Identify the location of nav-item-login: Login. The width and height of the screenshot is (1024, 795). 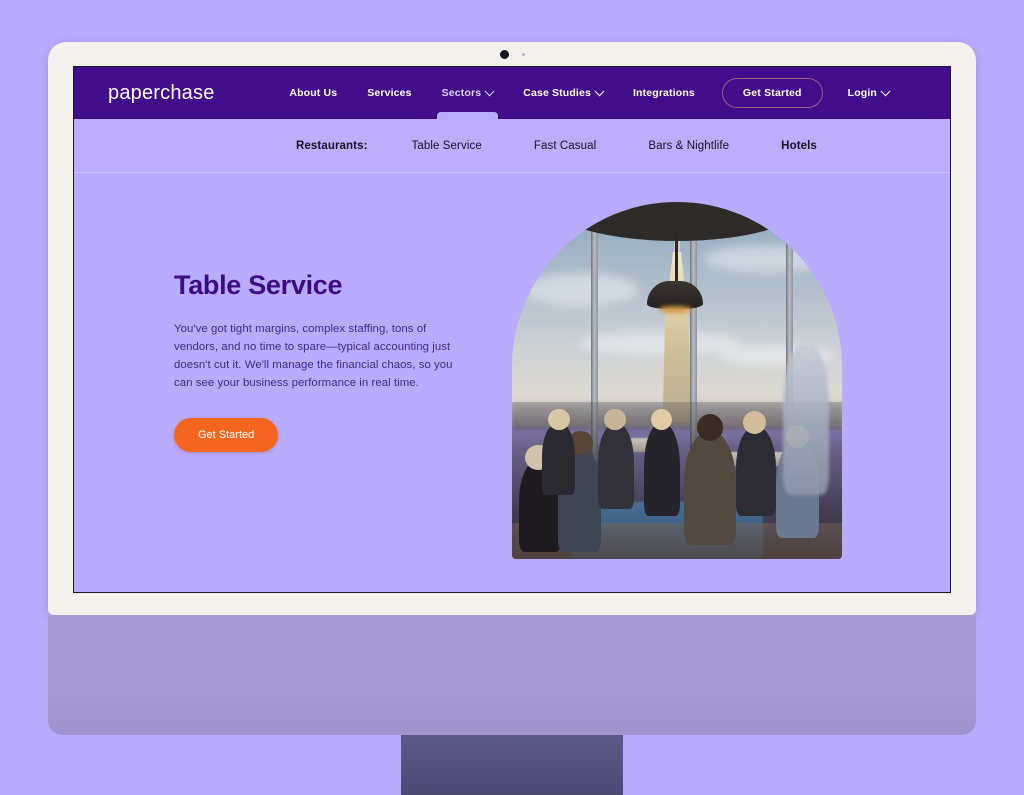
(868, 93).